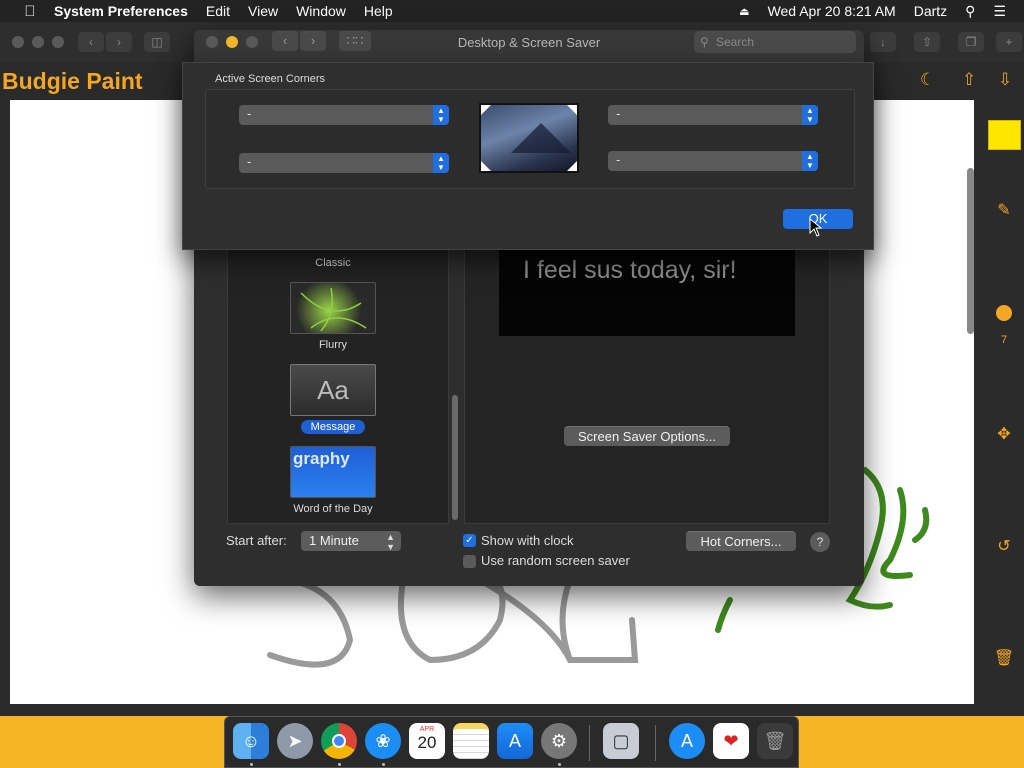  Describe the element at coordinates (72, 81) in the screenshot. I see `app-title: Budgie Paint` at that location.